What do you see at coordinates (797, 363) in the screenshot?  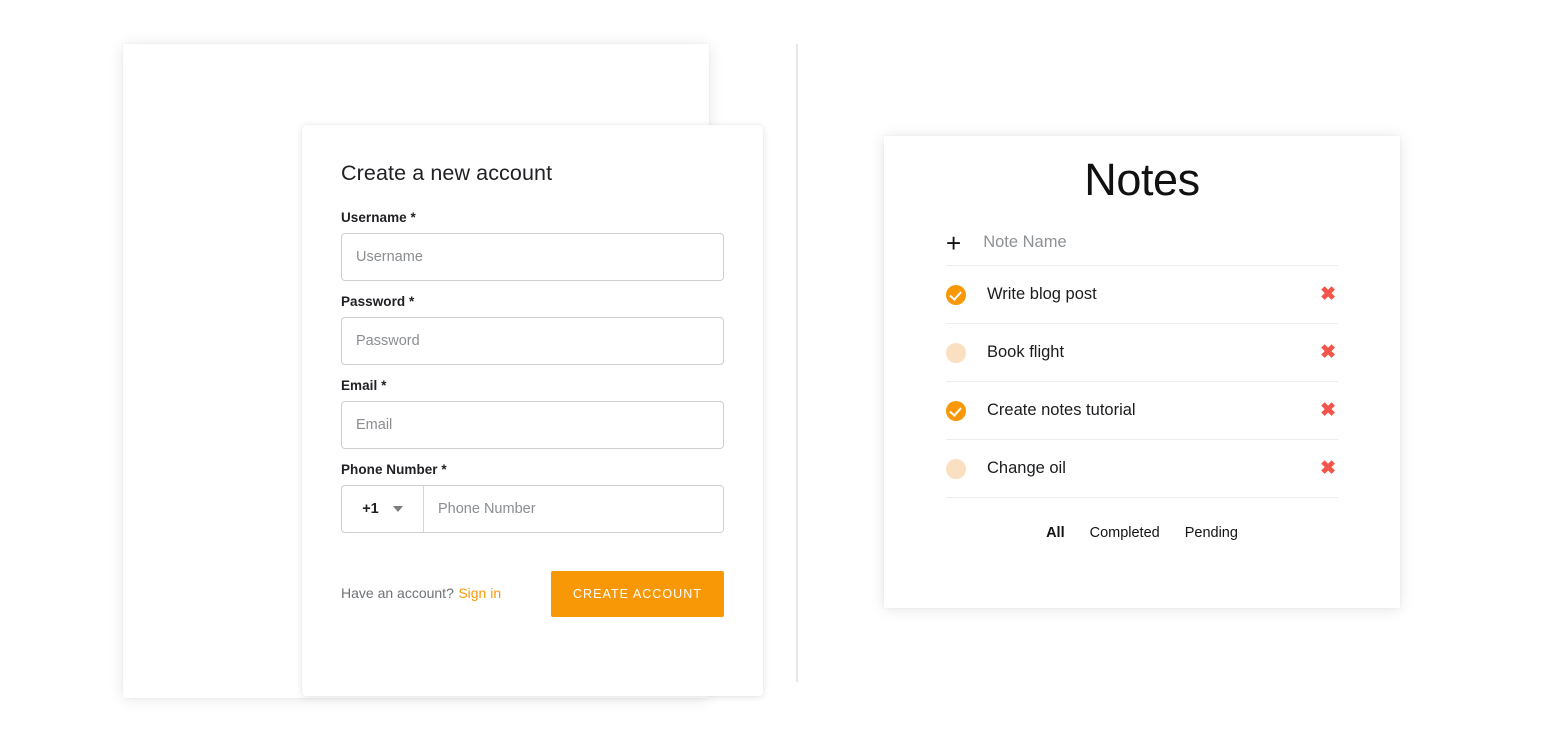 I see `vertical-divider` at bounding box center [797, 363].